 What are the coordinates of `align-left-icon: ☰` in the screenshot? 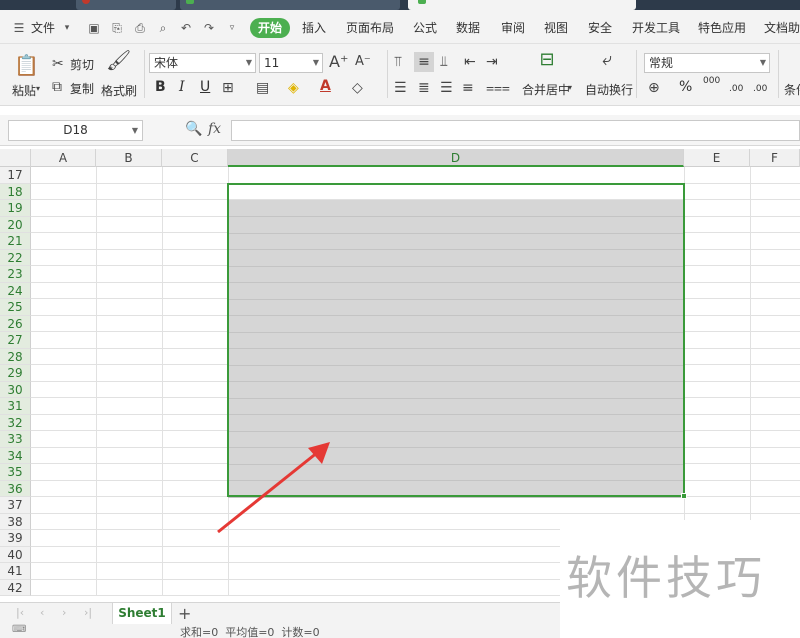 It's located at (400, 88).